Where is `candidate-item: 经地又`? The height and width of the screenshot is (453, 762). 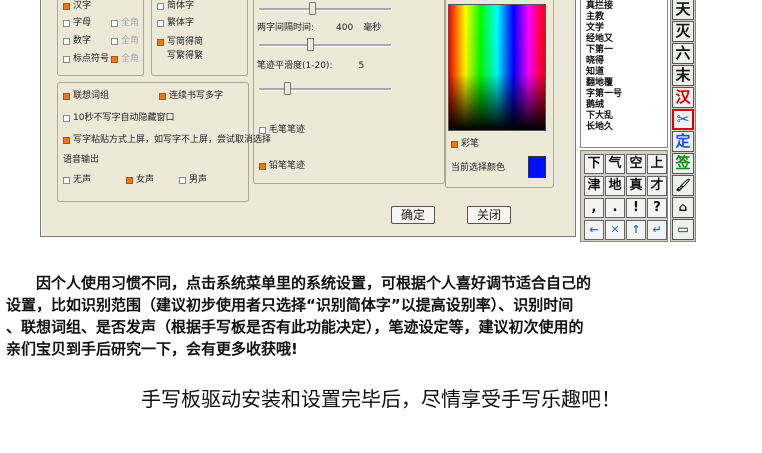
candidate-item: 经地又 is located at coordinates (604, 39).